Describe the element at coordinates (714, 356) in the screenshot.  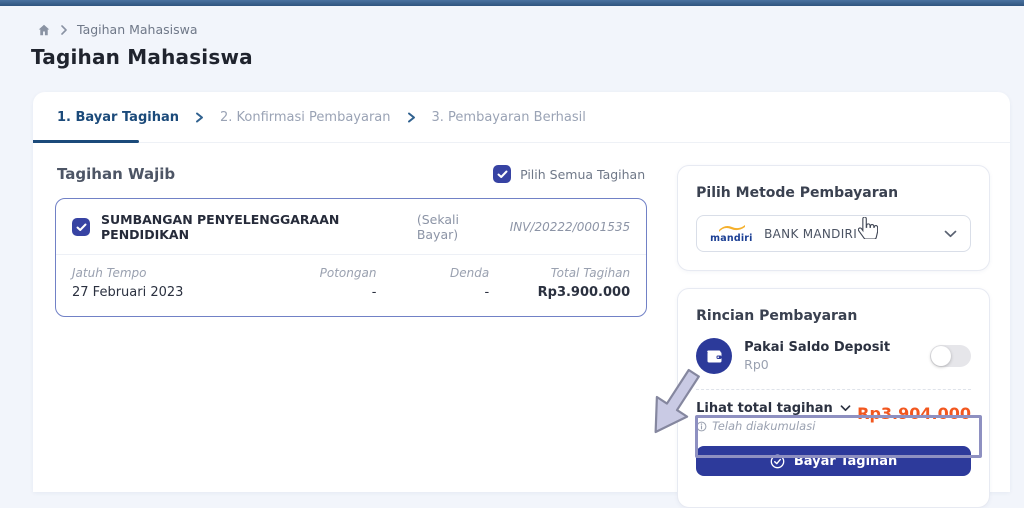
I see `wallet-icon` at that location.